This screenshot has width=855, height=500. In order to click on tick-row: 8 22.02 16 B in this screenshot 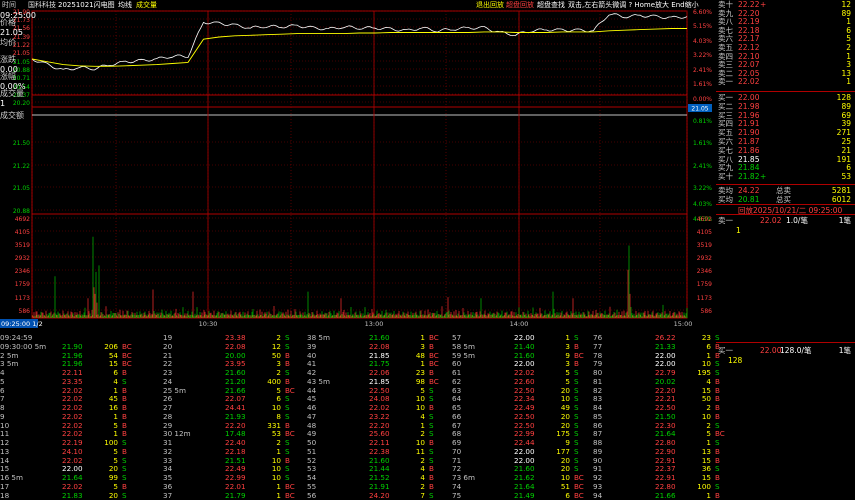, I will do `click(70, 407)`.